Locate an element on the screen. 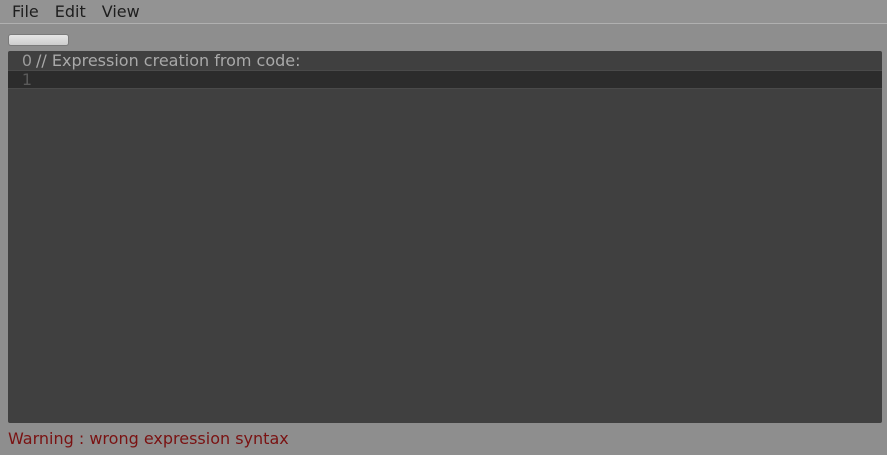 This screenshot has height=455, width=887. line-number: 1 is located at coordinates (26, 79).